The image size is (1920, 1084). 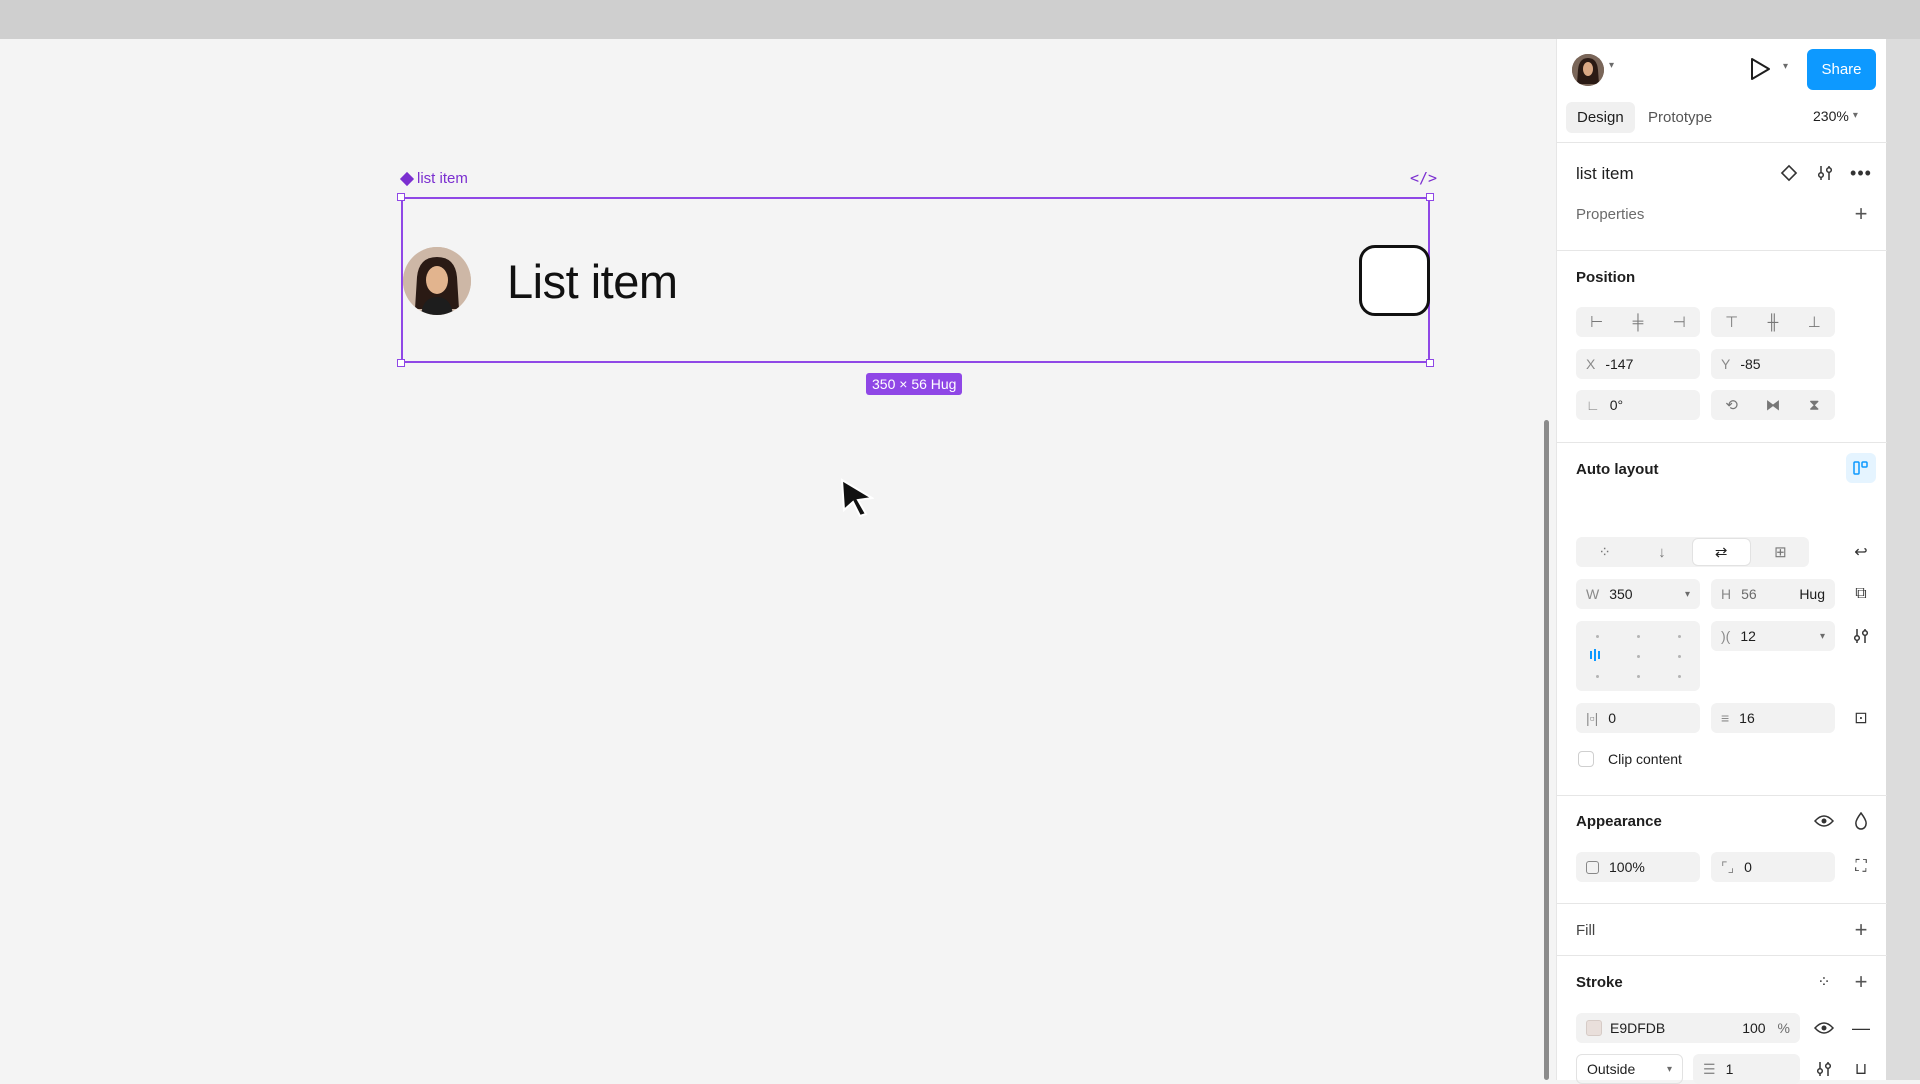 What do you see at coordinates (1611, 1069) in the screenshot?
I see `stroke-position-value: Outside` at bounding box center [1611, 1069].